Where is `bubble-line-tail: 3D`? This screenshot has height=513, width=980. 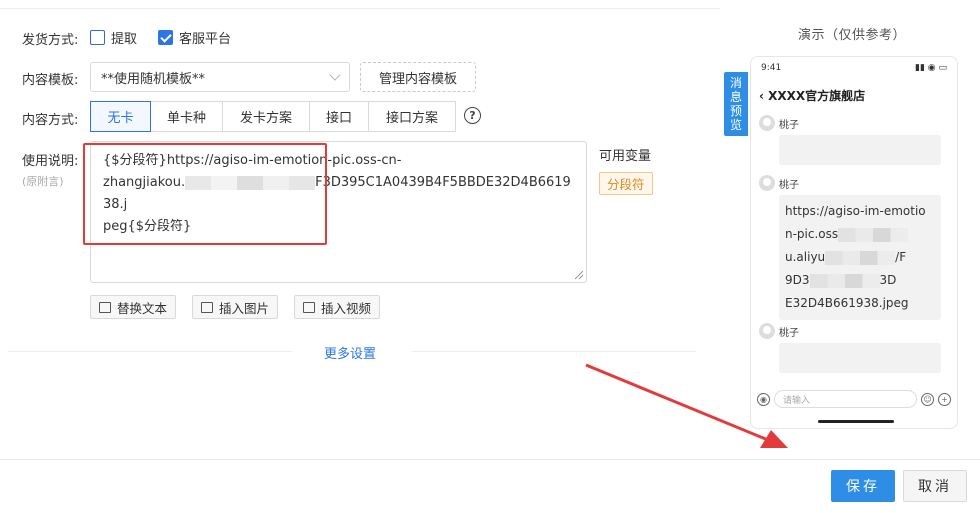
bubble-line-tail: 3D is located at coordinates (888, 280).